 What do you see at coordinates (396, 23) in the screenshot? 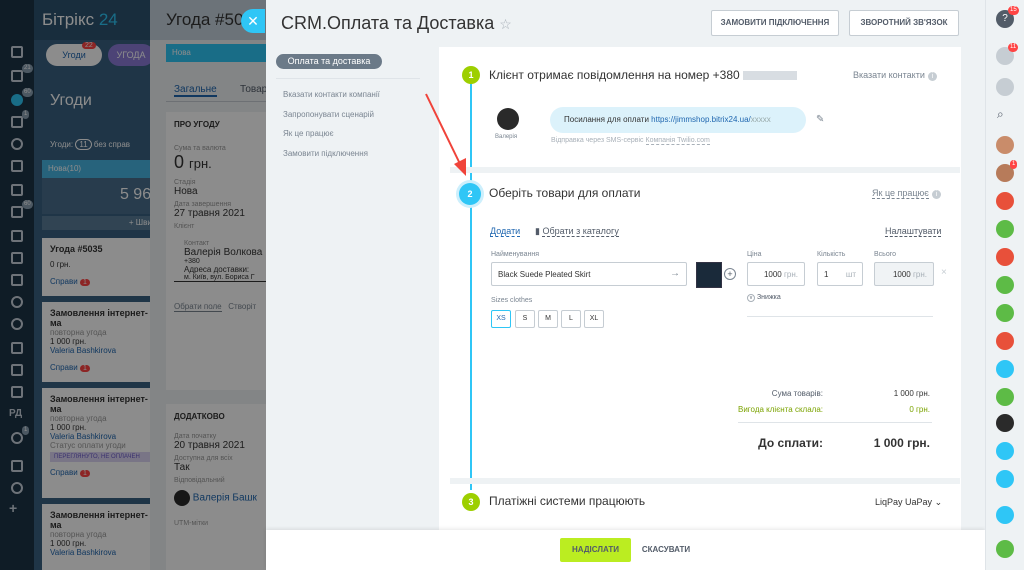
I see `slider-title: CRM.Оплата та Доставка ☆` at bounding box center [396, 23].